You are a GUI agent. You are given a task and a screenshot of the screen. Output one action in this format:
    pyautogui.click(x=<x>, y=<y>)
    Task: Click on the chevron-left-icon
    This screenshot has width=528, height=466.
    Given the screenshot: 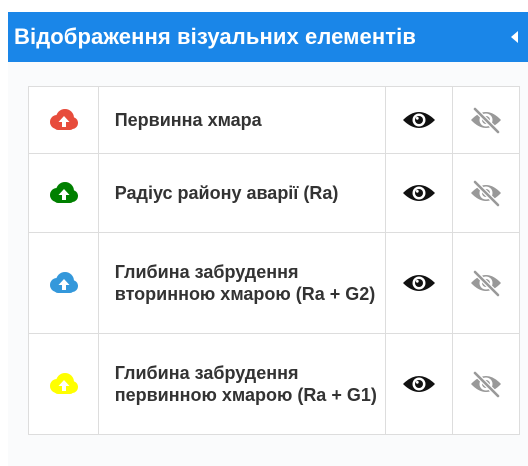 What is the action you would take?
    pyautogui.click(x=514, y=37)
    